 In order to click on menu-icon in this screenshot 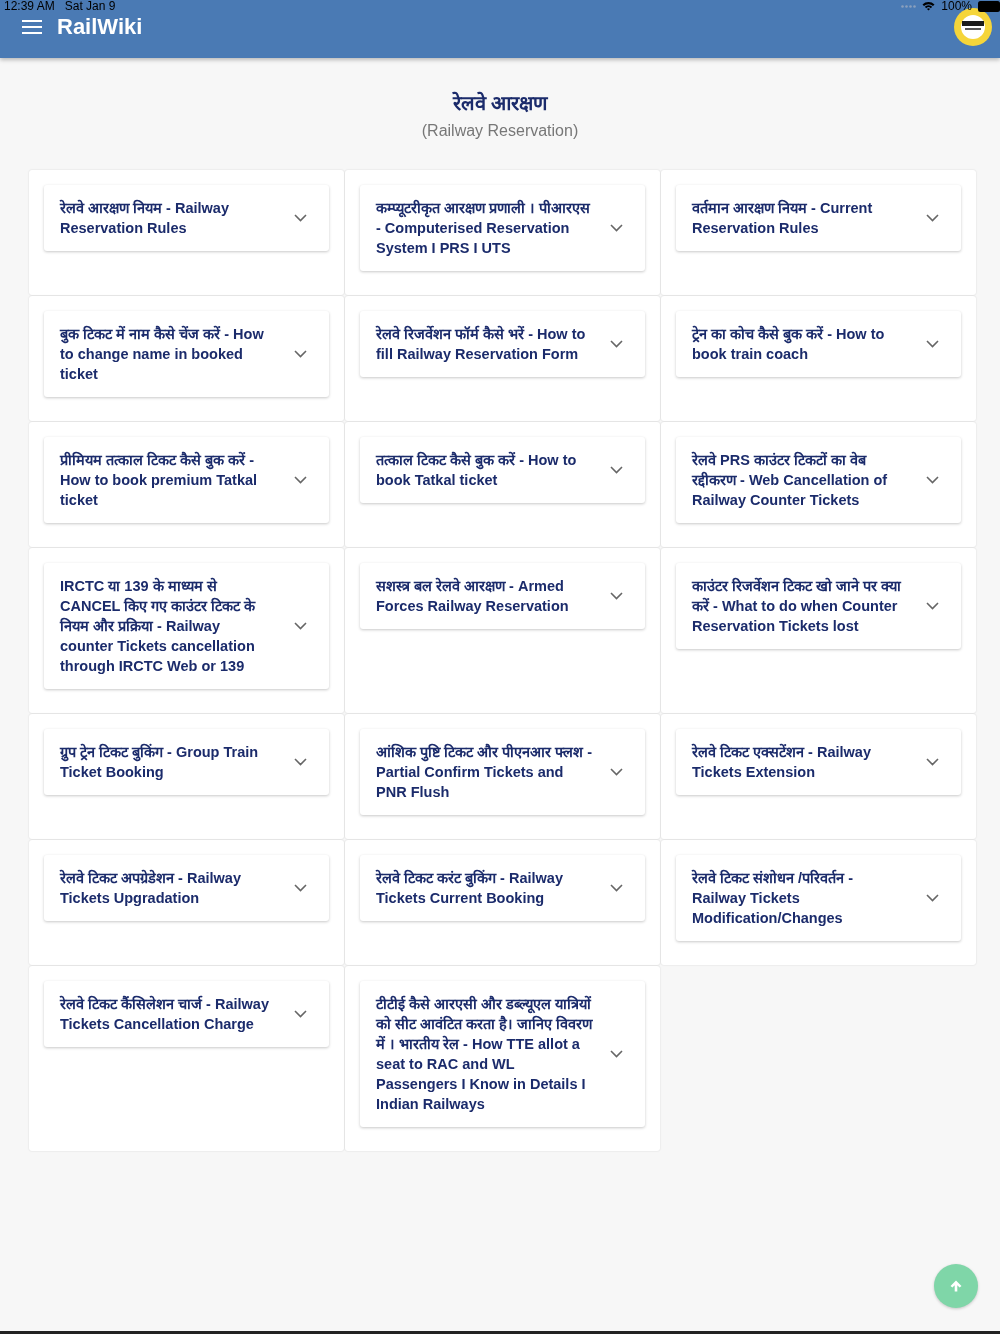, I will do `click(32, 27)`.